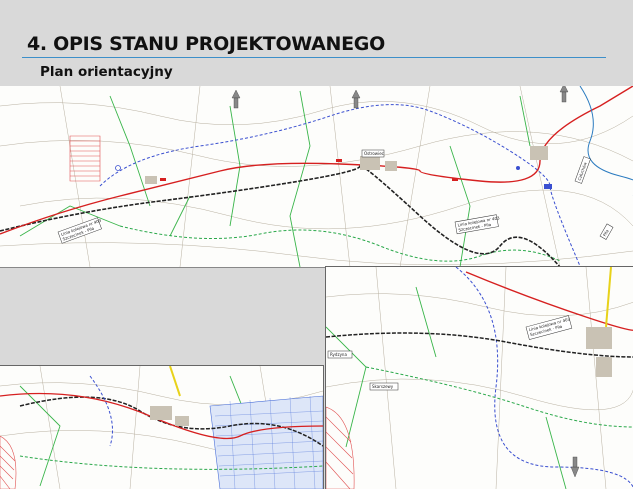 The height and width of the screenshot is (489, 633). What do you see at coordinates (175, 381) in the screenshot?
I see `yellow-road-left` at bounding box center [175, 381].